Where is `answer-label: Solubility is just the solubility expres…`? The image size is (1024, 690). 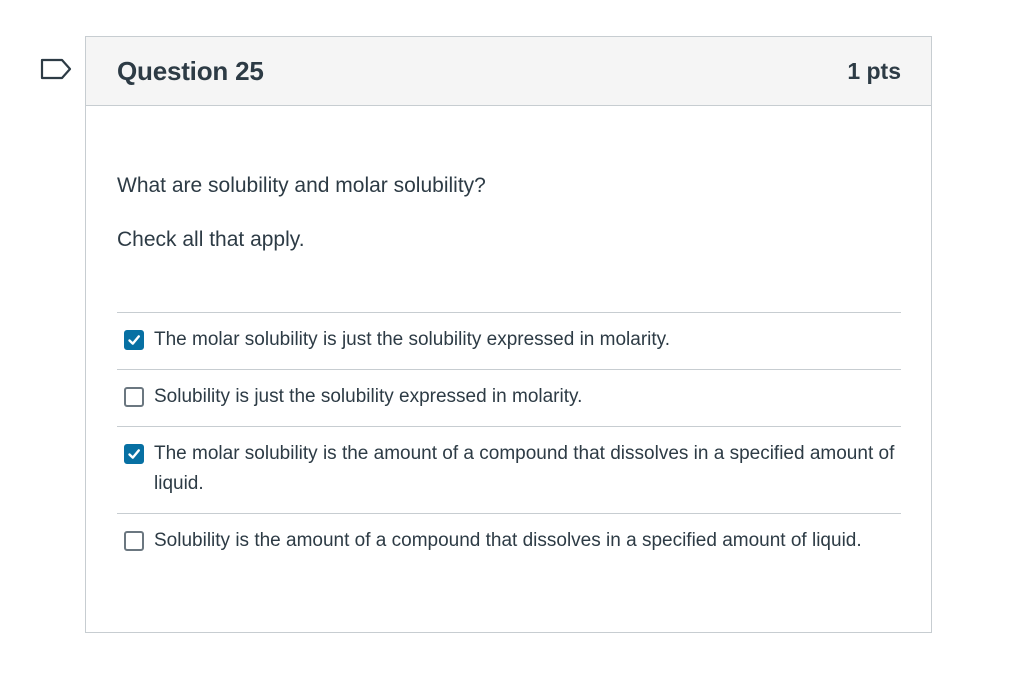 answer-label: Solubility is just the solubility expres… is located at coordinates (368, 396).